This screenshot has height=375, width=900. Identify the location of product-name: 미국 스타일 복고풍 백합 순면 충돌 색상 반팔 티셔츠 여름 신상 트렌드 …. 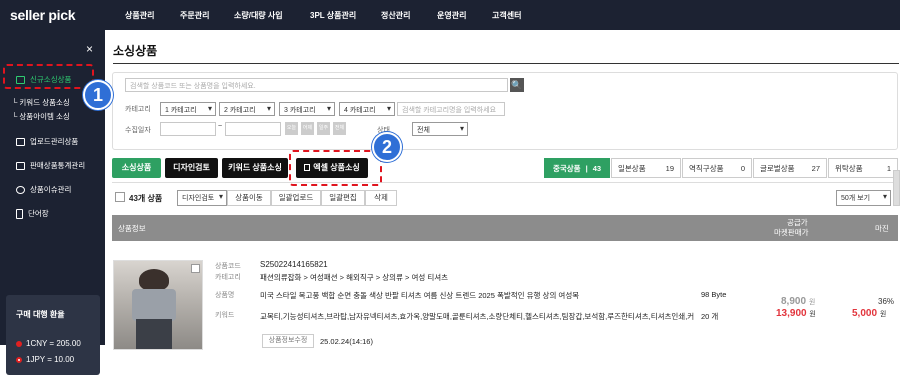
(419, 295).